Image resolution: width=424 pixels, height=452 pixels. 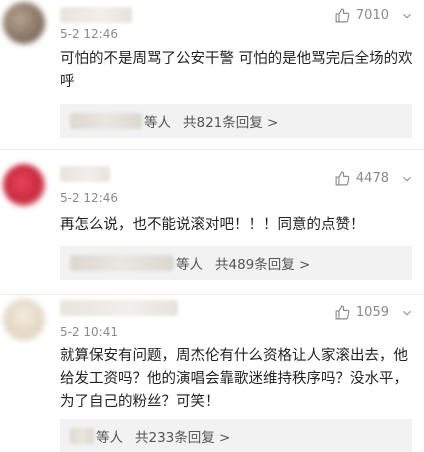 I want to click on comment-text: 可怕的不是周骂了公安干警 可怕的是他骂完后全场的欢呼, so click(x=236, y=70).